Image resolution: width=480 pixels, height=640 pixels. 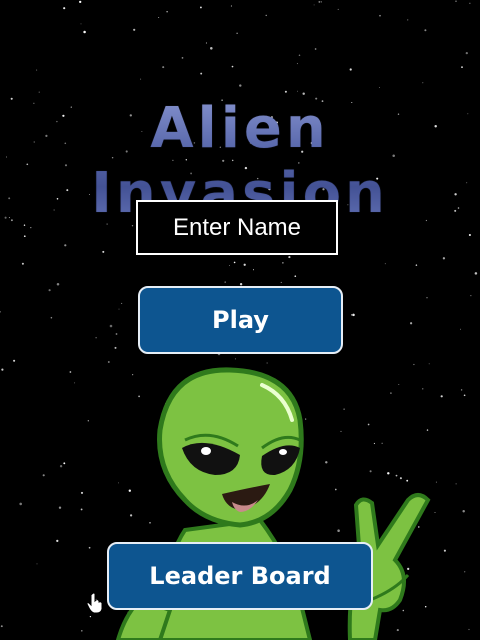 I want to click on hand-cursor-icon, so click(x=94, y=603).